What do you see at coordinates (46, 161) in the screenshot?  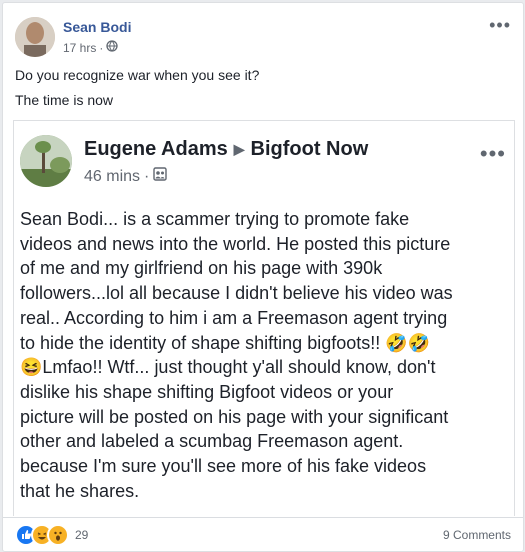 I see `shared-author-avatar` at bounding box center [46, 161].